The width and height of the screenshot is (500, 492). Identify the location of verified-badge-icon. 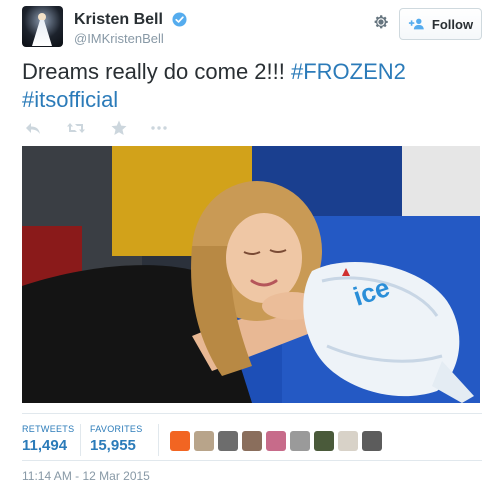
(179, 19).